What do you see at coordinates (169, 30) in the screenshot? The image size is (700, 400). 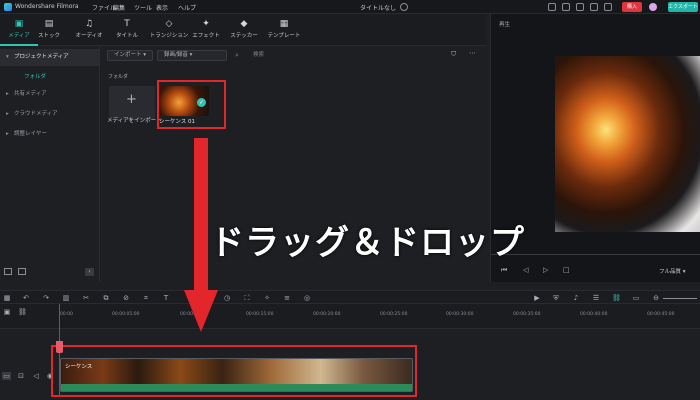 I see `tab-transition: ◇ トランジション` at bounding box center [169, 30].